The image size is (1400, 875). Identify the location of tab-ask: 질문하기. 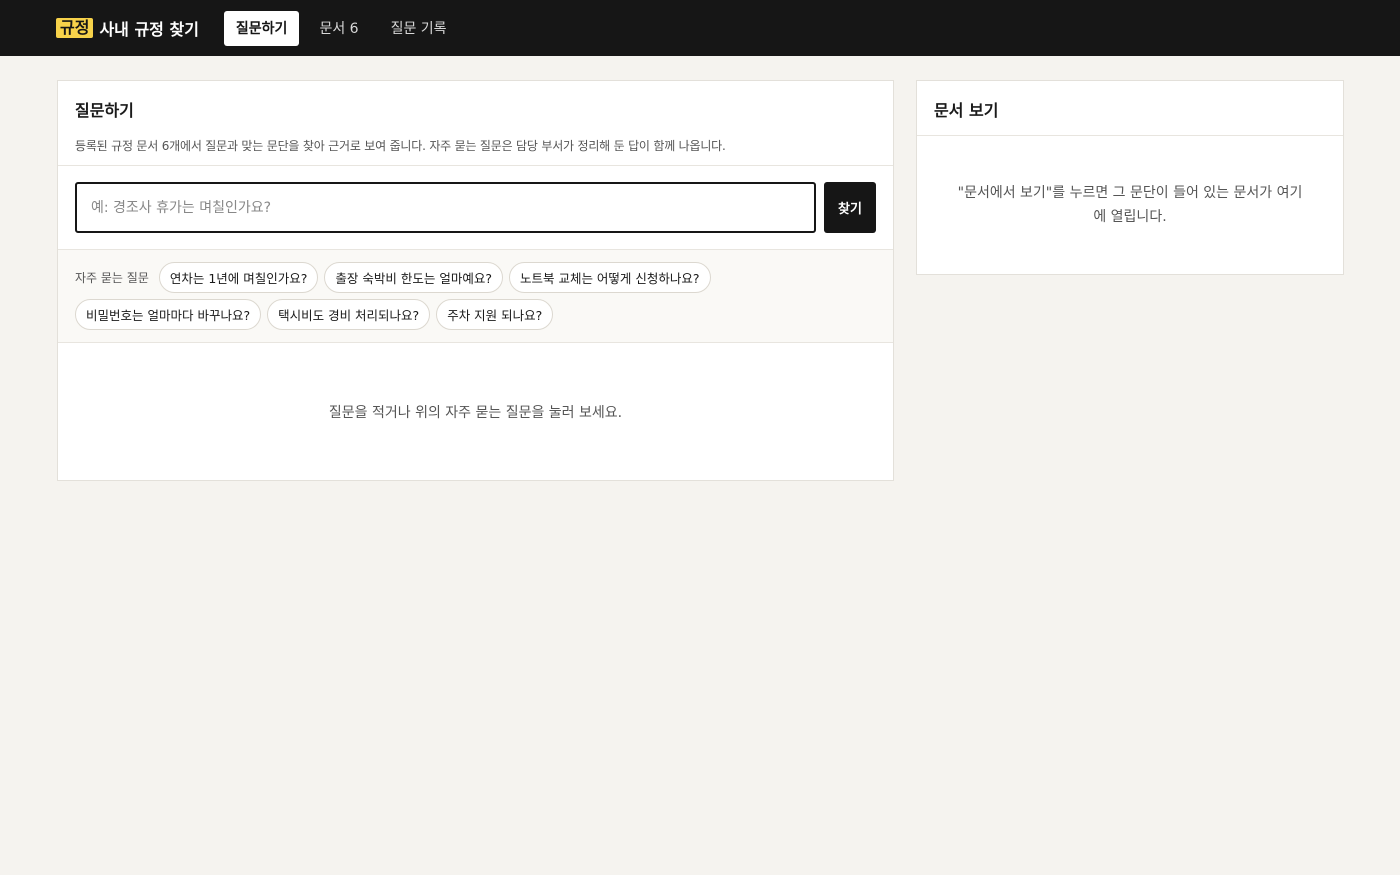
(261, 28).